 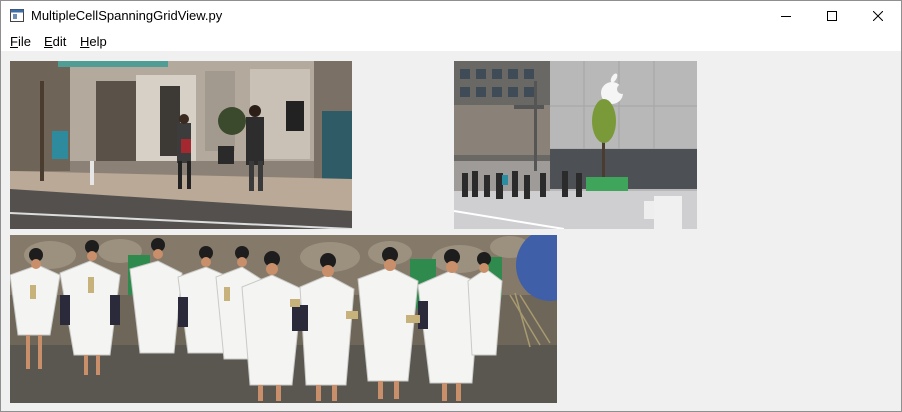 What do you see at coordinates (451, 16) in the screenshot?
I see `title-bar: MultipleCellSpanningGridView.py` at bounding box center [451, 16].